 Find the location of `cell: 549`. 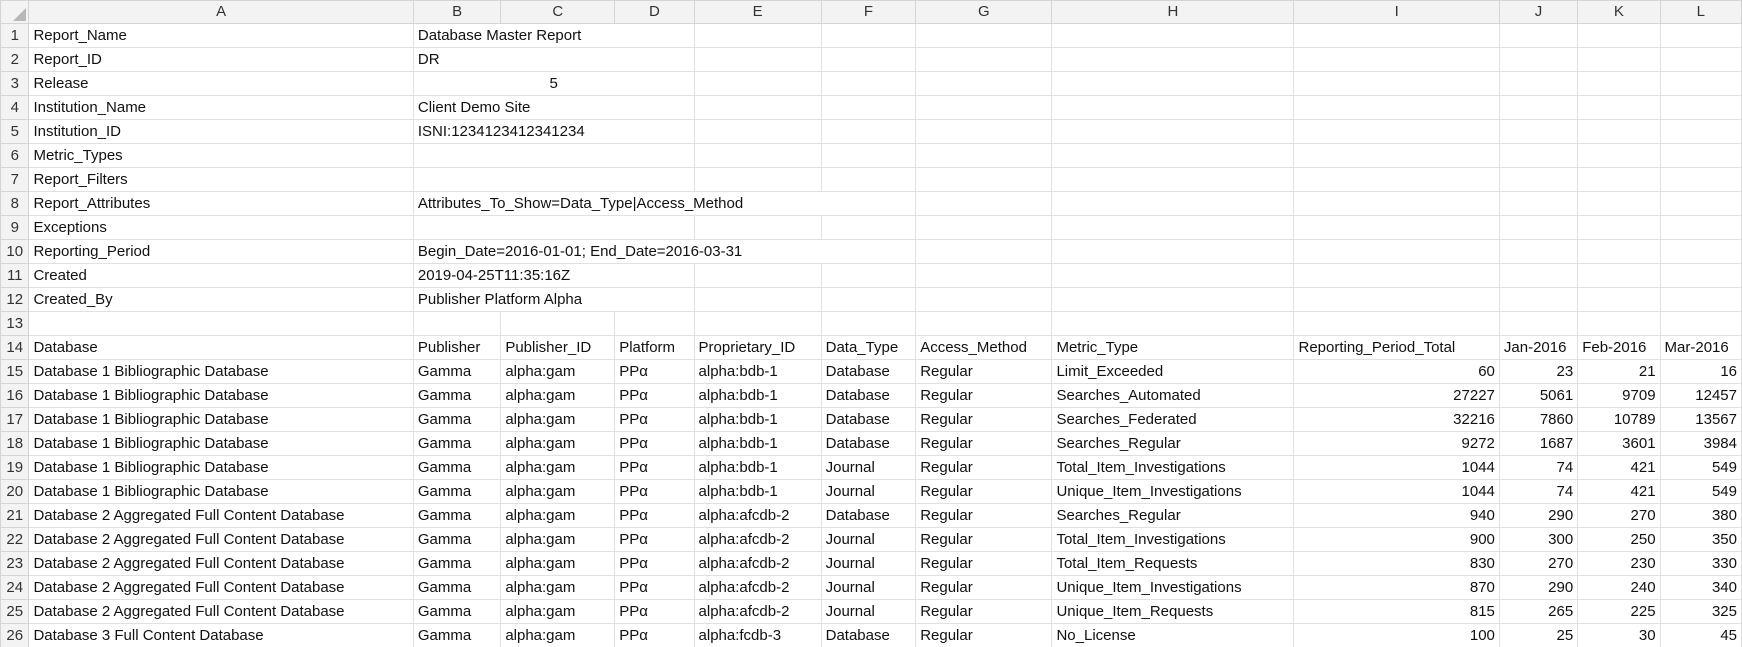

cell: 549 is located at coordinates (1700, 467).